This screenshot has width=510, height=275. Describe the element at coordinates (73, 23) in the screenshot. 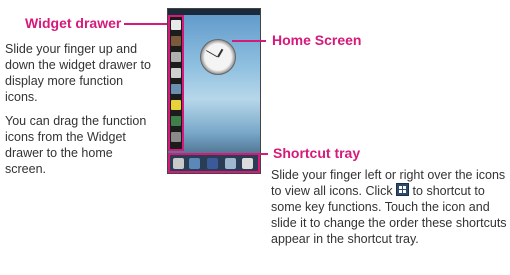

I see `widget-drawer-heading: Widget drawer` at that location.